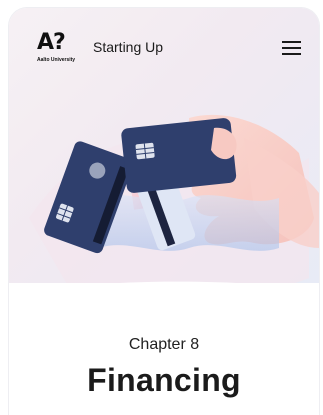  Describe the element at coordinates (292, 47) in the screenshot. I see `hamburger-menu-icon` at that location.